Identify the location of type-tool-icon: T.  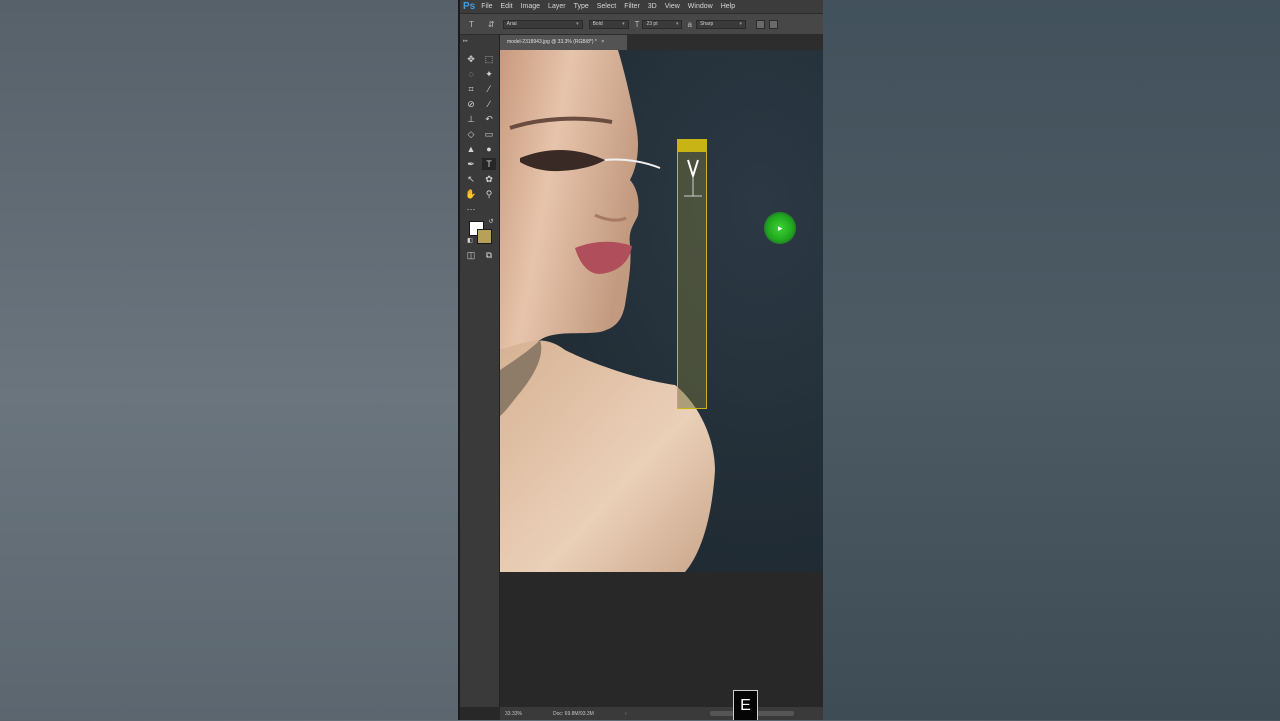
(489, 164).